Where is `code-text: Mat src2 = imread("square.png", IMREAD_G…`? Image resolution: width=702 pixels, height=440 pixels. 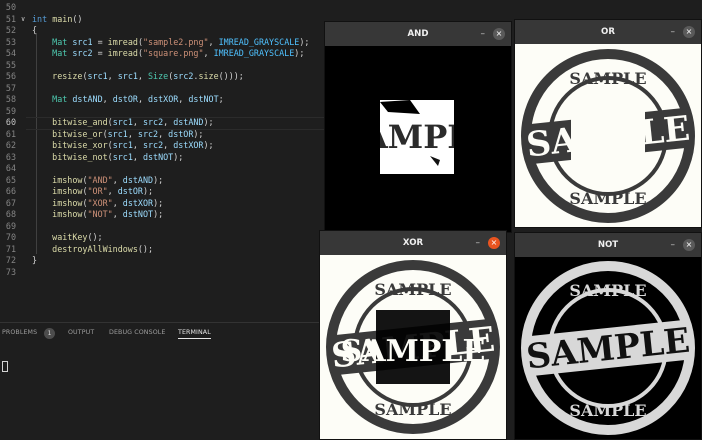
code-text: Mat src2 = imread("square.png", IMREAD_G… is located at coordinates (168, 54).